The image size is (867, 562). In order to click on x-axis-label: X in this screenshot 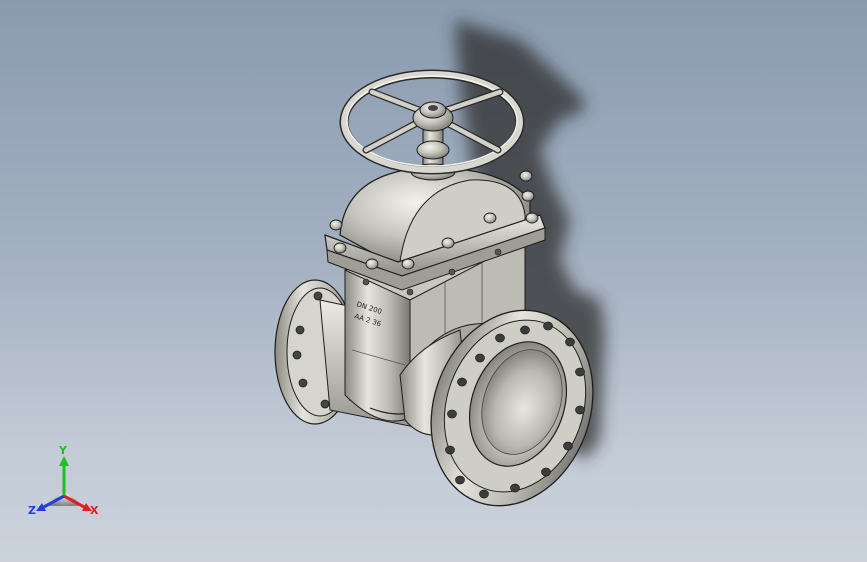, I will do `click(94, 510)`.